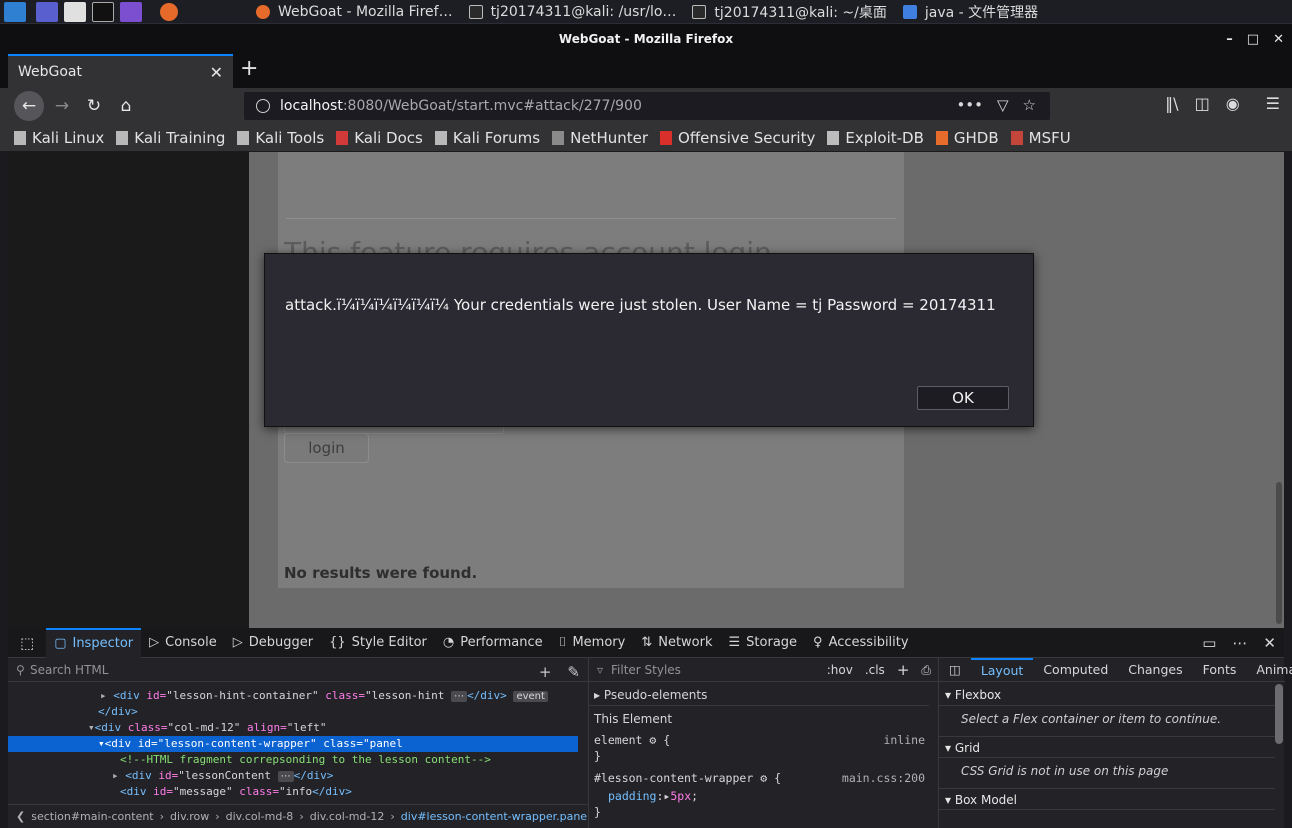 This screenshot has width=1292, height=828. I want to click on sidebar-tab-fonts: Fonts, so click(1220, 670).